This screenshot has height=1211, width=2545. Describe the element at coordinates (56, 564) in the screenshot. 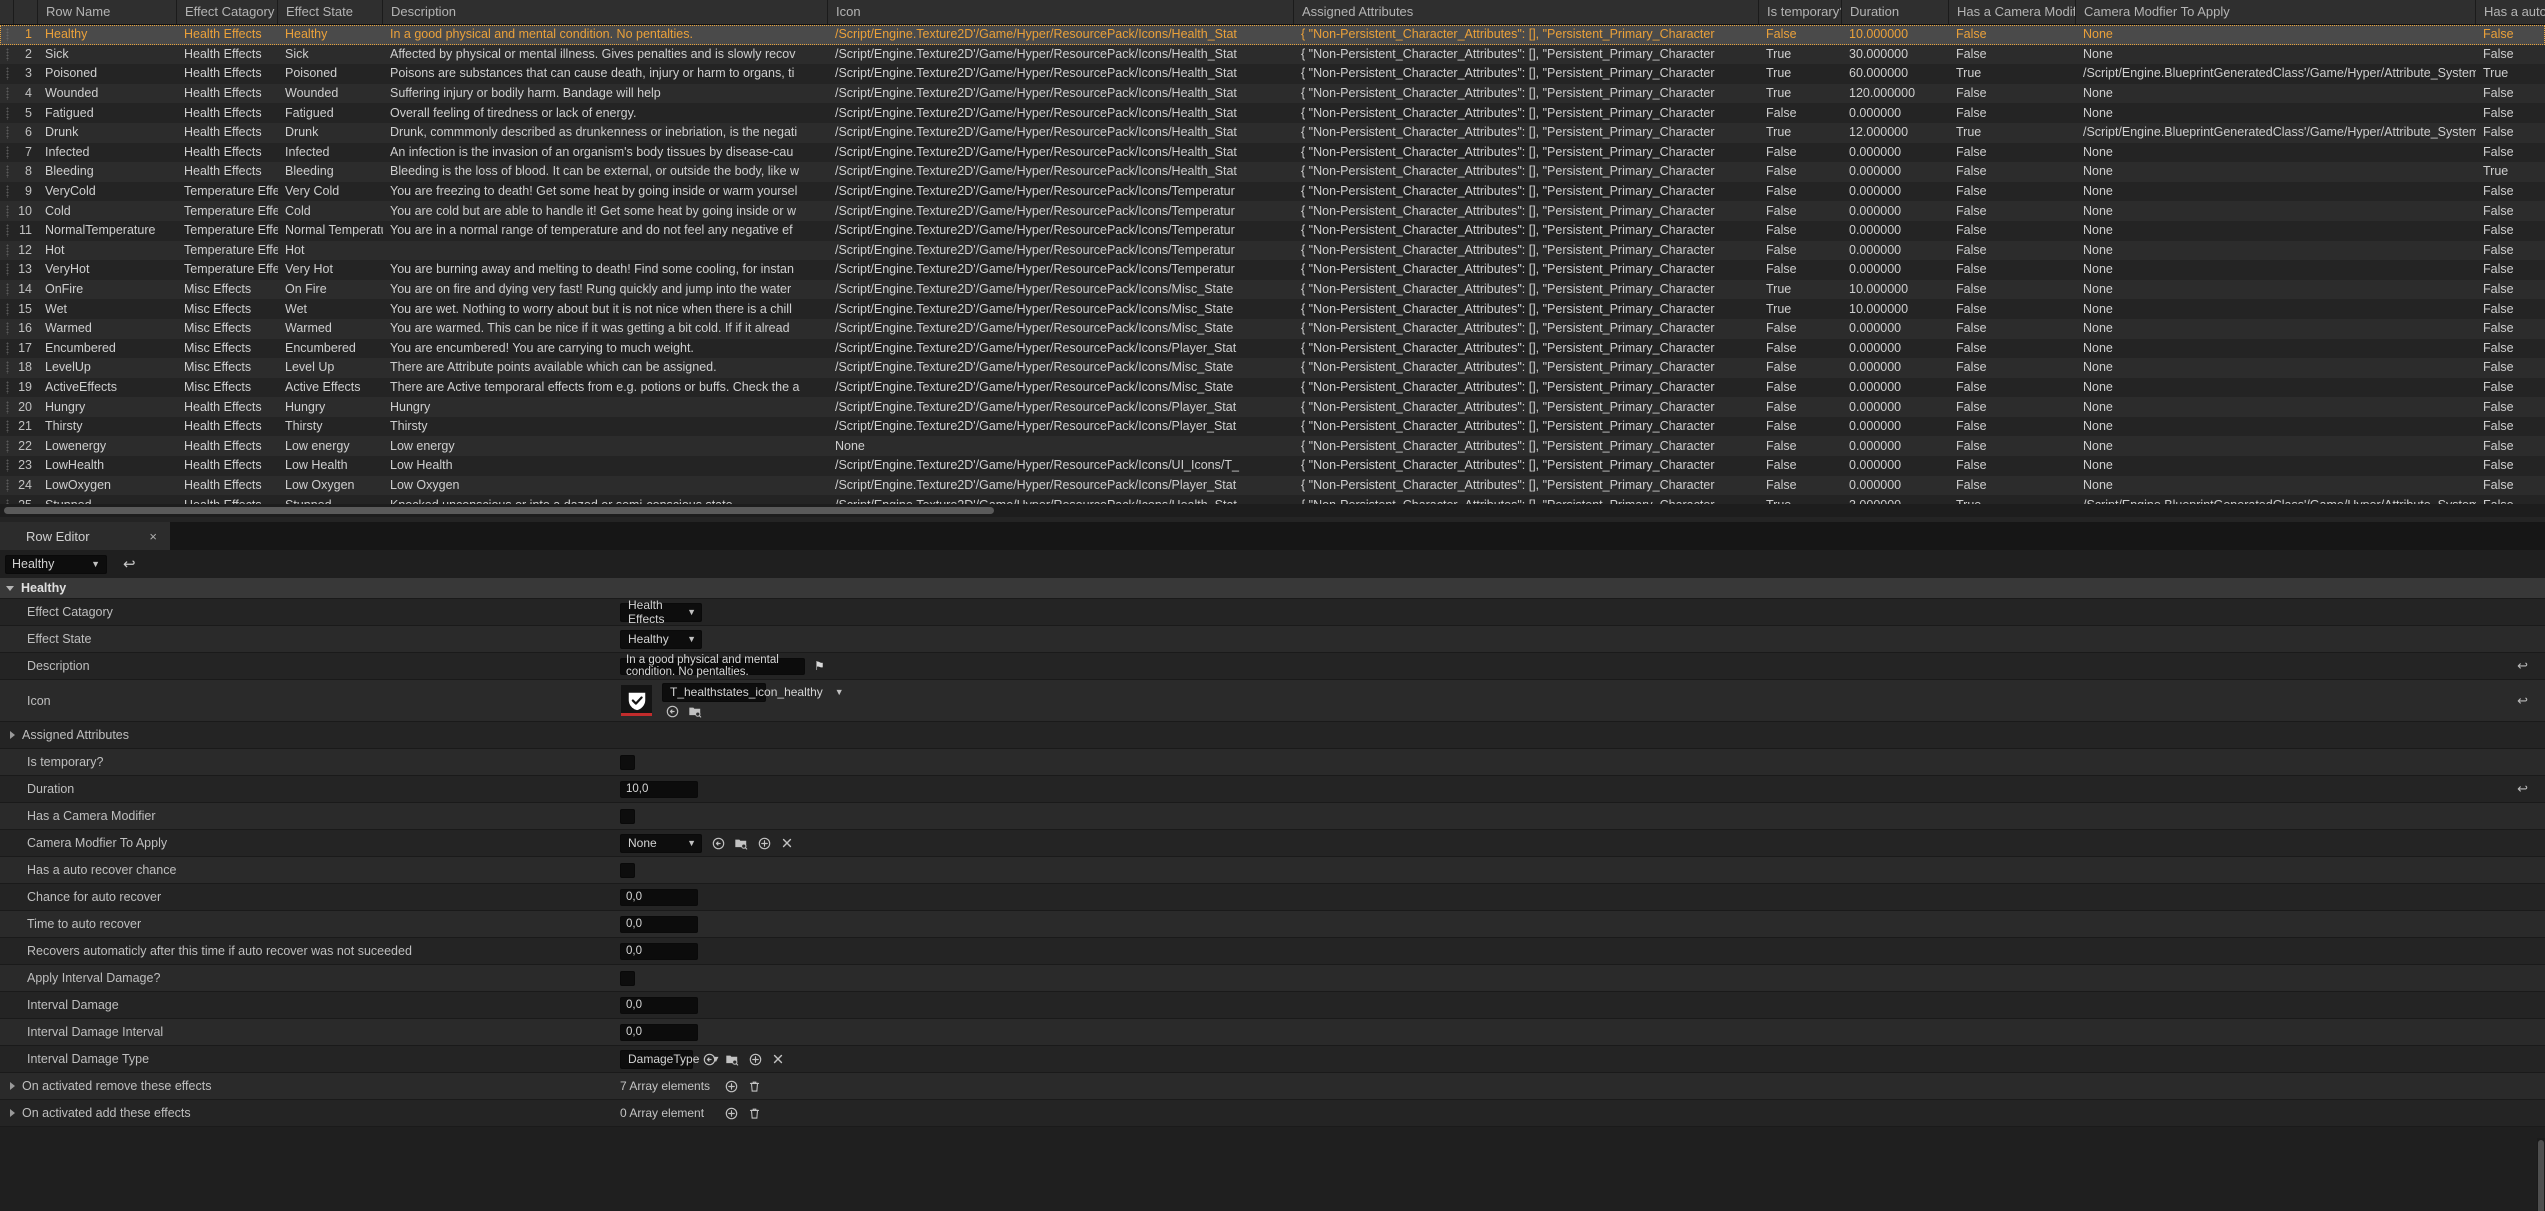

I see `row-selector-dropdown: Healthy ▼` at that location.